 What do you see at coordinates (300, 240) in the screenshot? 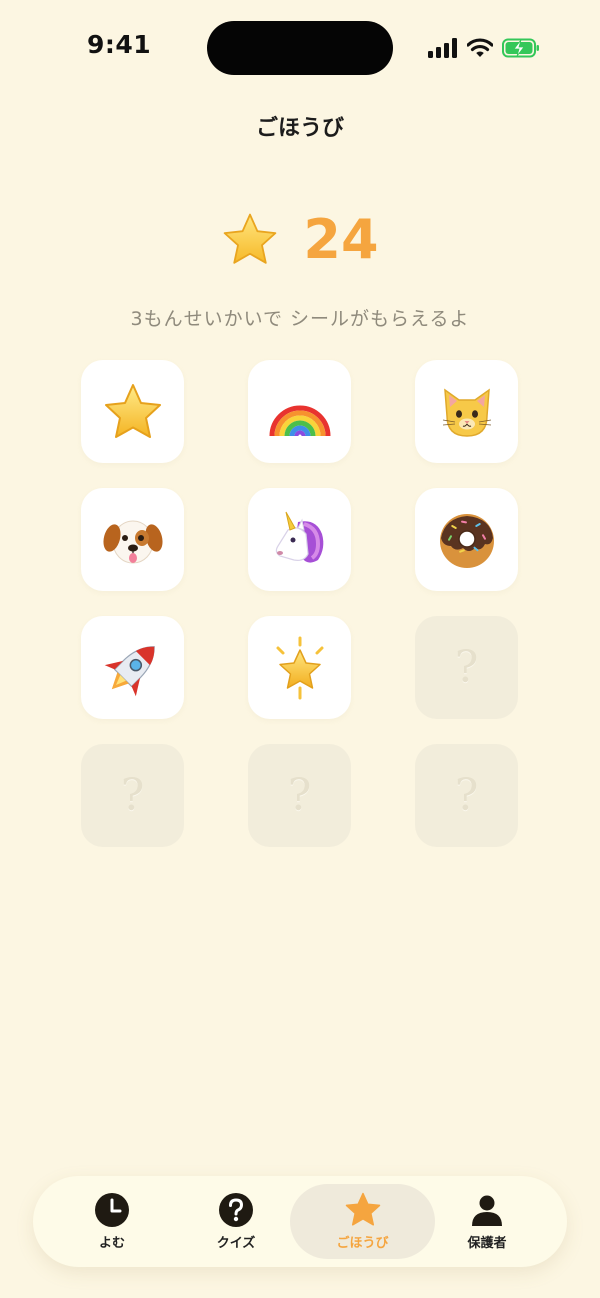
I see `score-display: 24` at bounding box center [300, 240].